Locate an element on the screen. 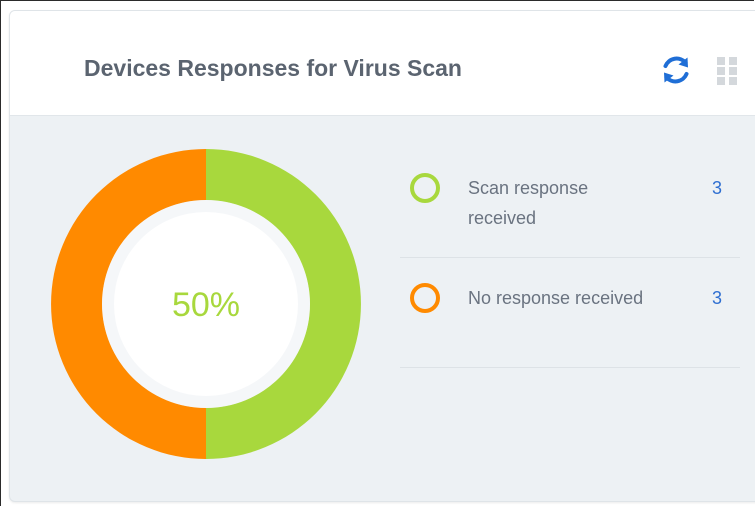 Image resolution: width=755 pixels, height=507 pixels. donut-center-label: 50% is located at coordinates (206, 305).